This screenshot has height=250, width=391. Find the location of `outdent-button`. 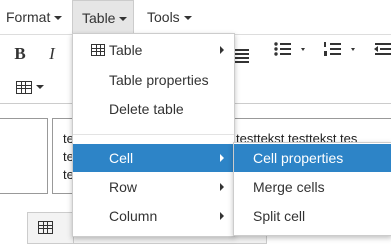

outdent-button is located at coordinates (381, 54).